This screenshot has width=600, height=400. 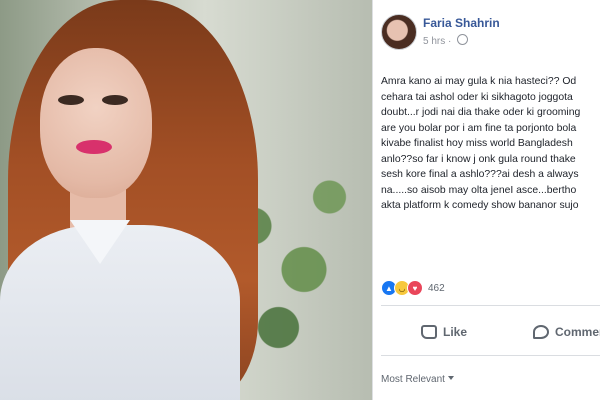 I want to click on comment-button-label: Comment, so click(x=577, y=332).